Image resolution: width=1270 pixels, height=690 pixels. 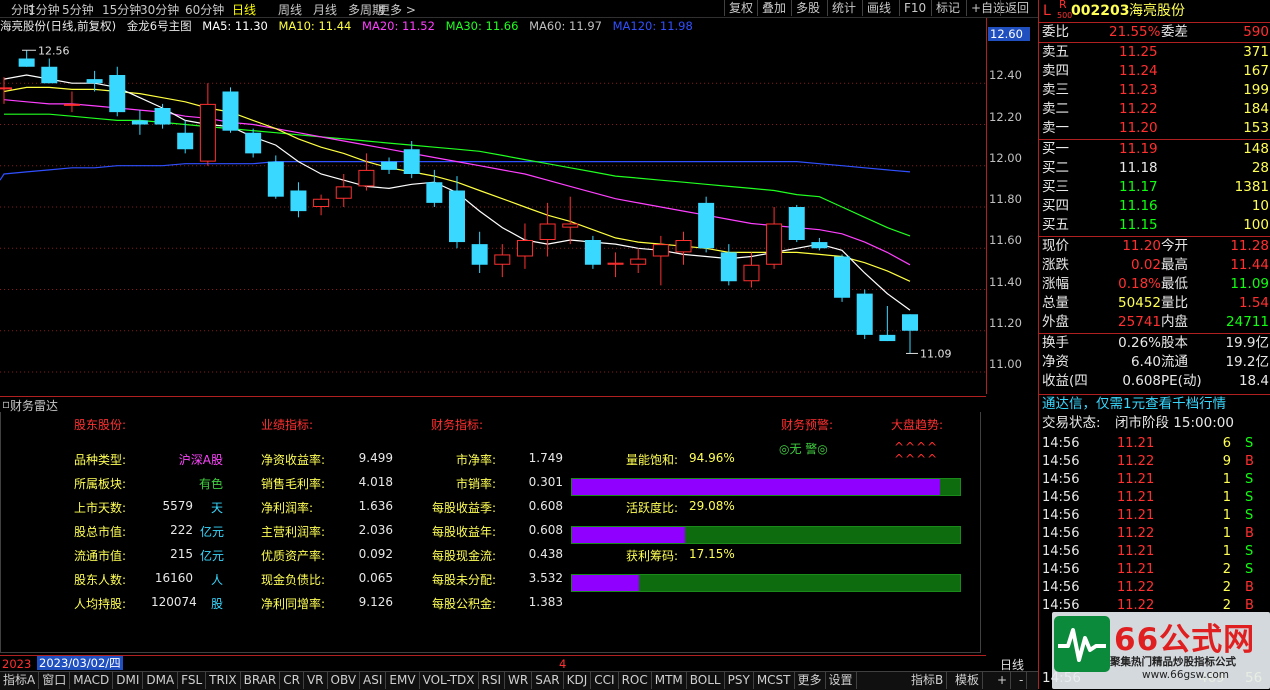 What do you see at coordinates (1249, 497) in the screenshot?
I see `tick-side: S` at bounding box center [1249, 497].